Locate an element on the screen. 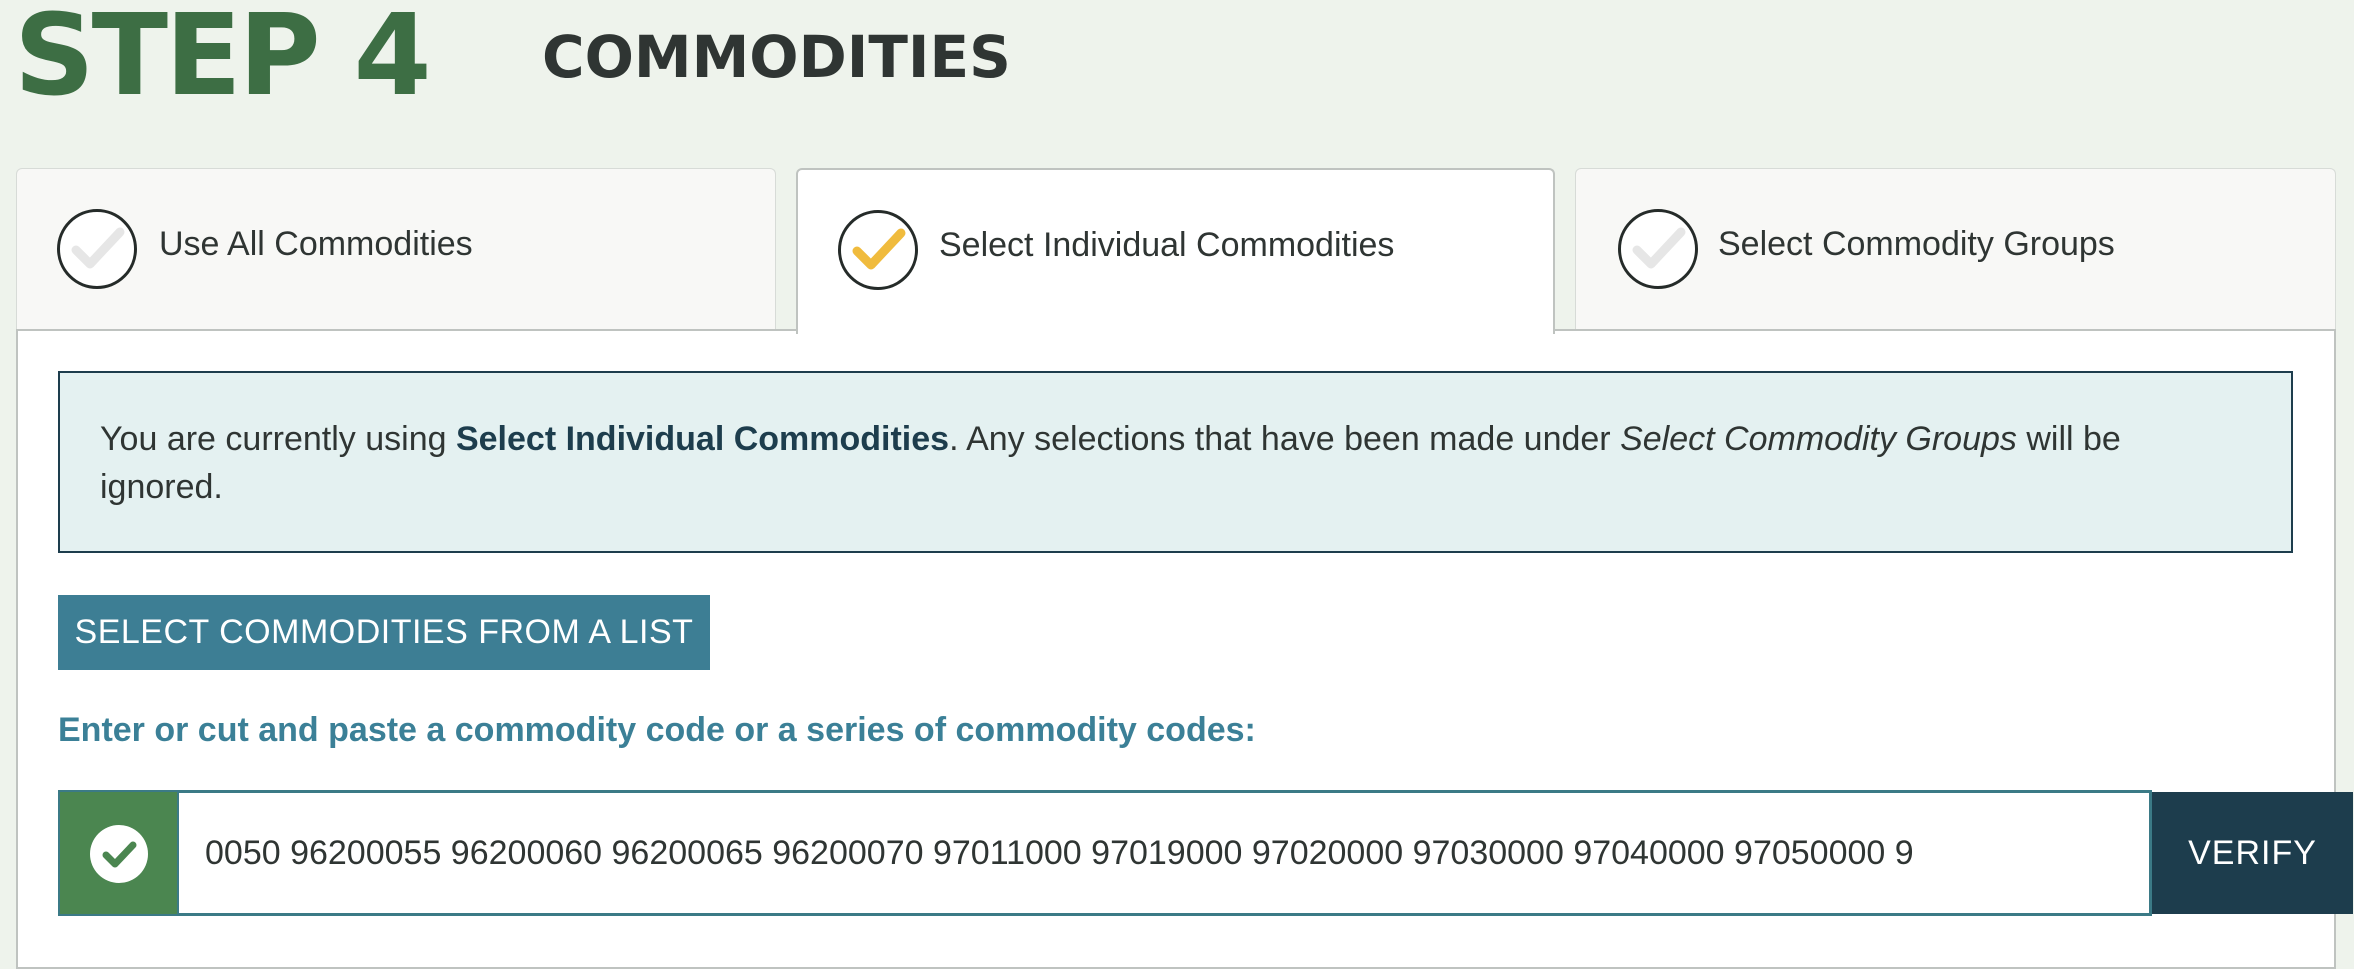 The image size is (2354, 969). valid-status is located at coordinates (118, 853).